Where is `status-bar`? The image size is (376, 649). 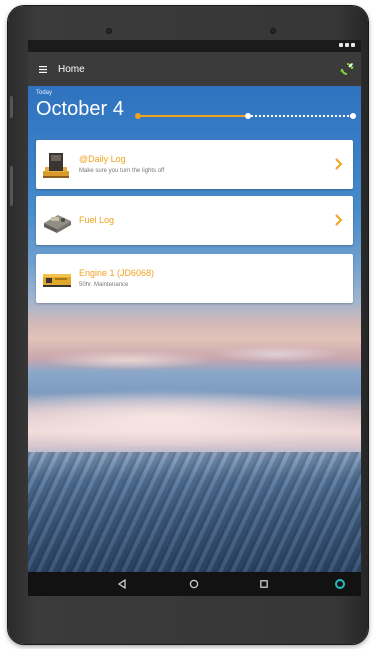
status-bar is located at coordinates (194, 46).